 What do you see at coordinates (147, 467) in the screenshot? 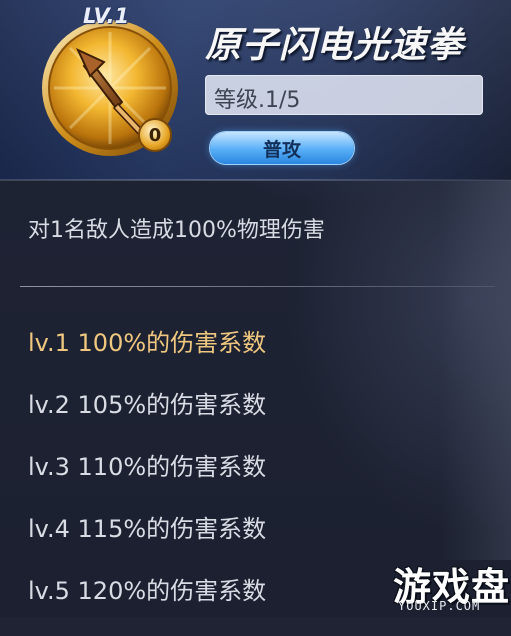
I see `level-item-3: lv.3 110%的伤害系数` at bounding box center [147, 467].